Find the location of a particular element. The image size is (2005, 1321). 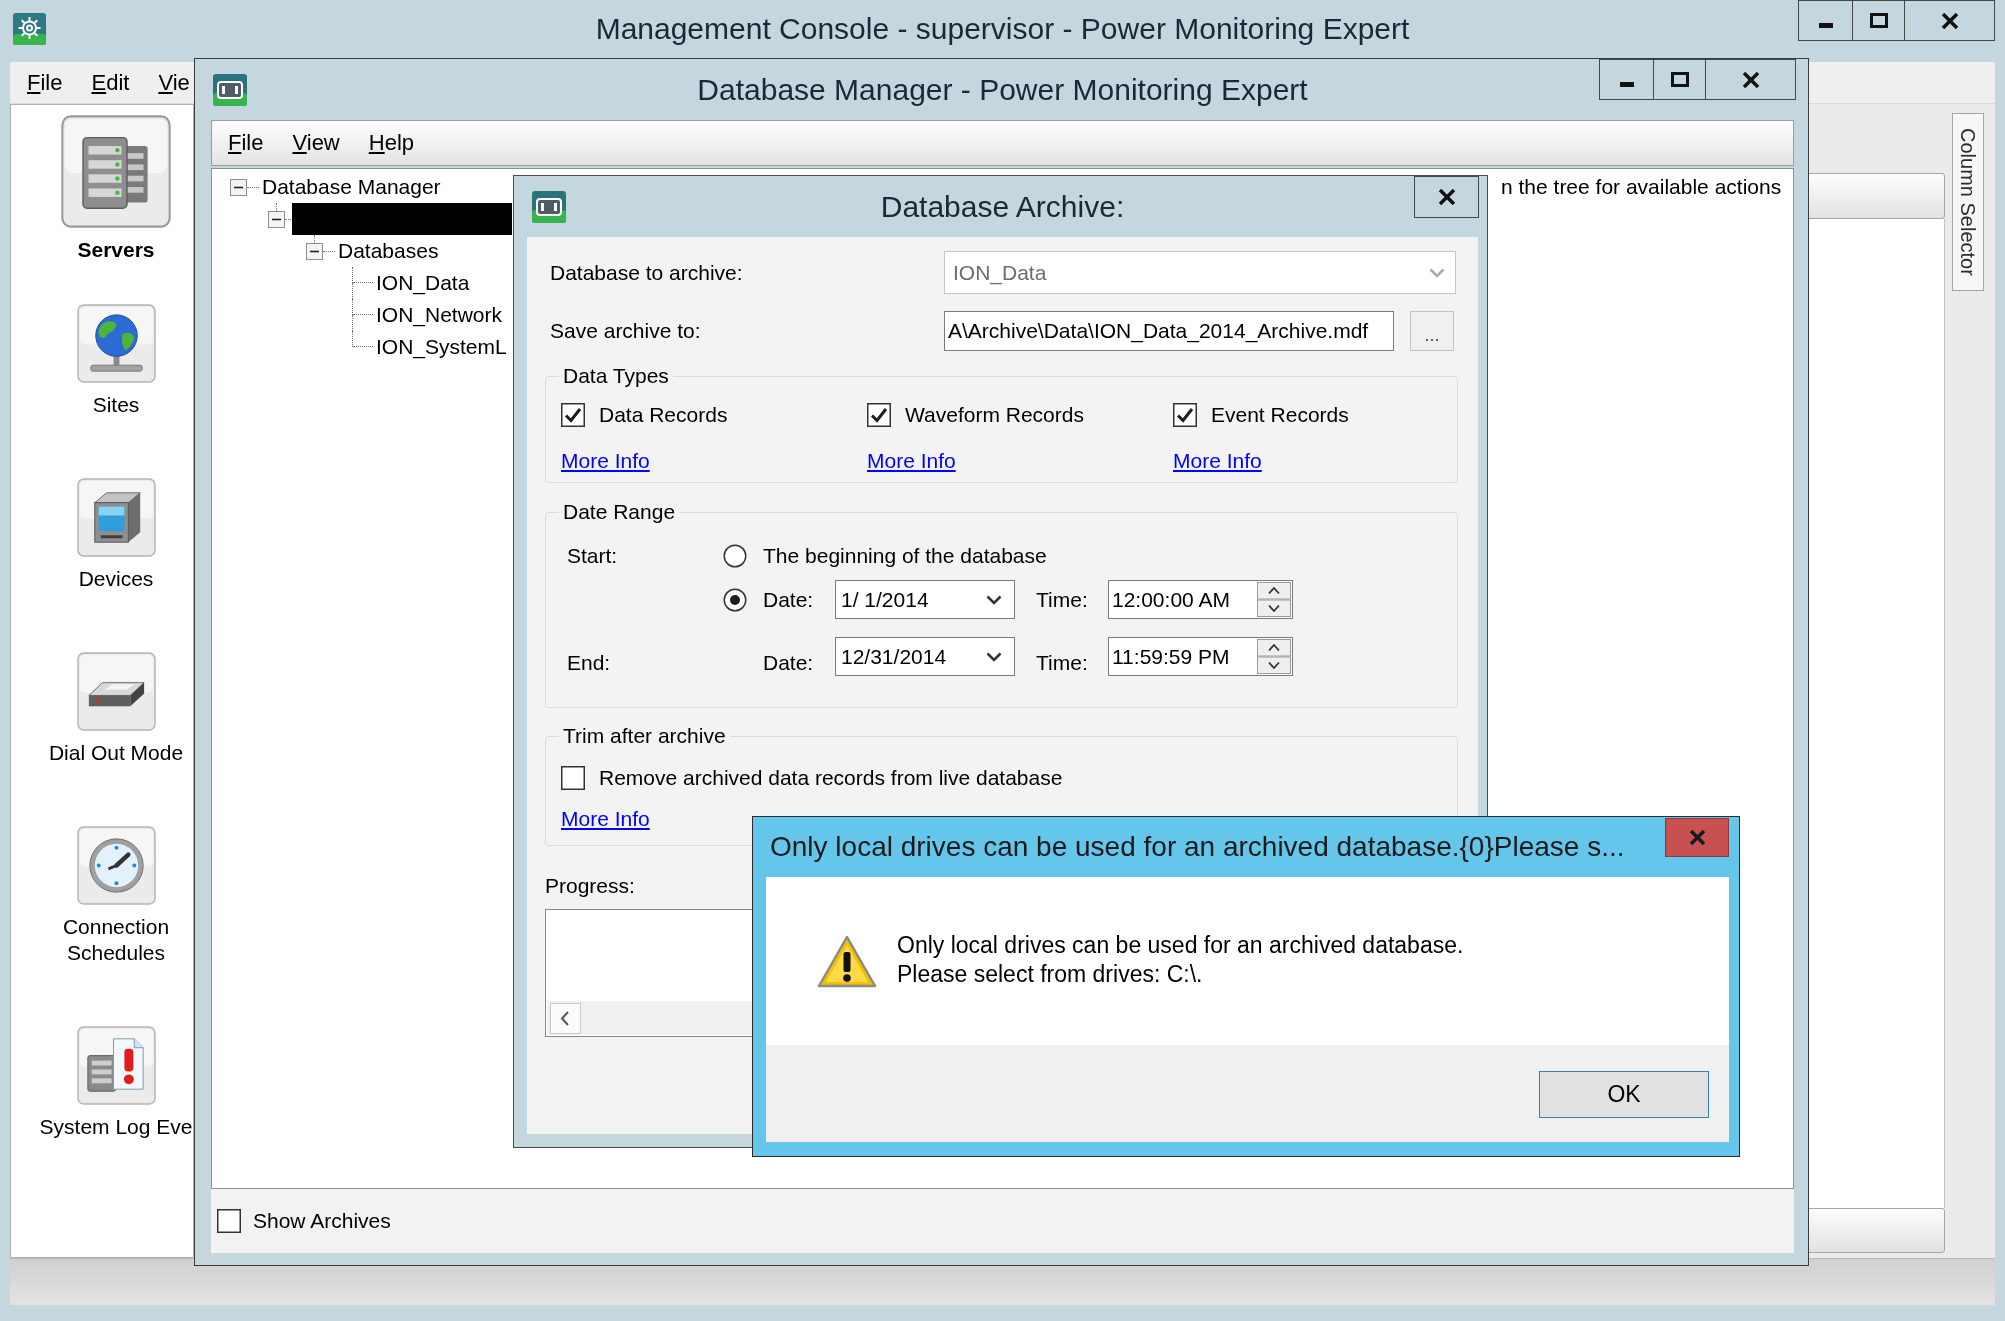

date-picker: 1/ 1/2014 is located at coordinates (925, 599).